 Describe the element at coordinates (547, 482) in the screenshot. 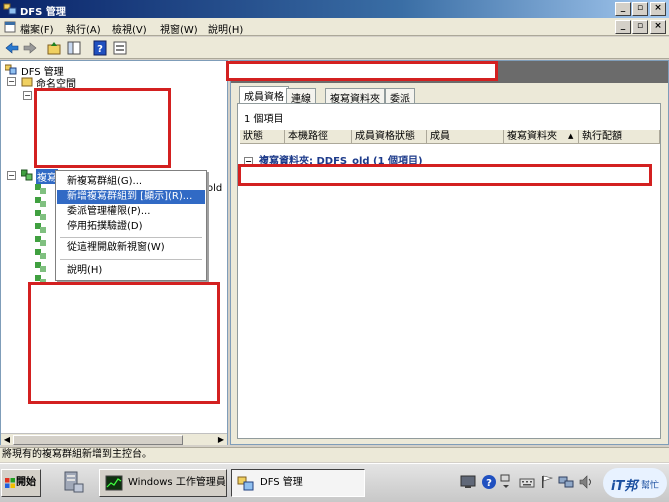

I see `flag-icon` at that location.